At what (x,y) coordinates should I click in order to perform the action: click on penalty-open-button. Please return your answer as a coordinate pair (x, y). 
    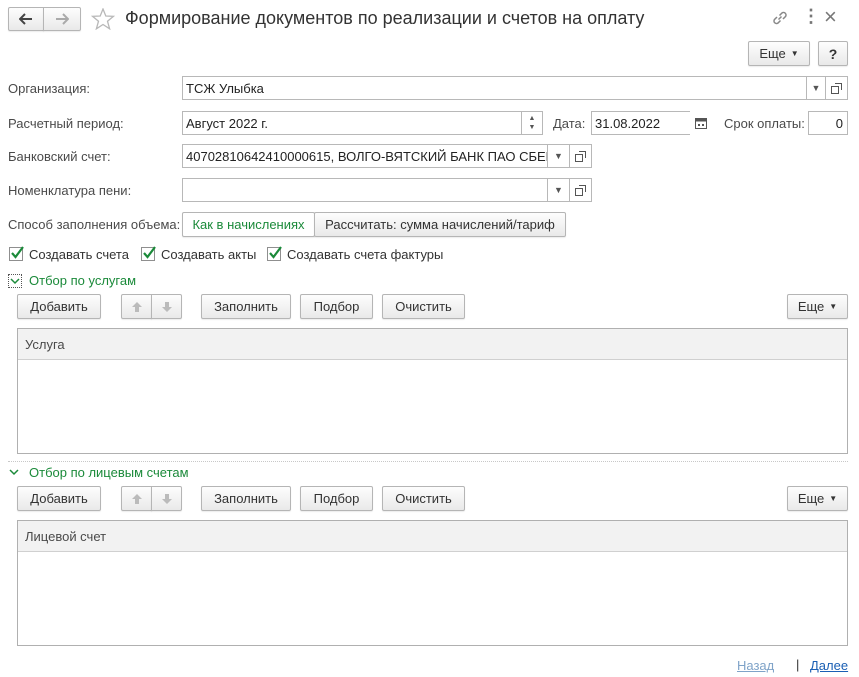
    Looking at the image, I should click on (580, 190).